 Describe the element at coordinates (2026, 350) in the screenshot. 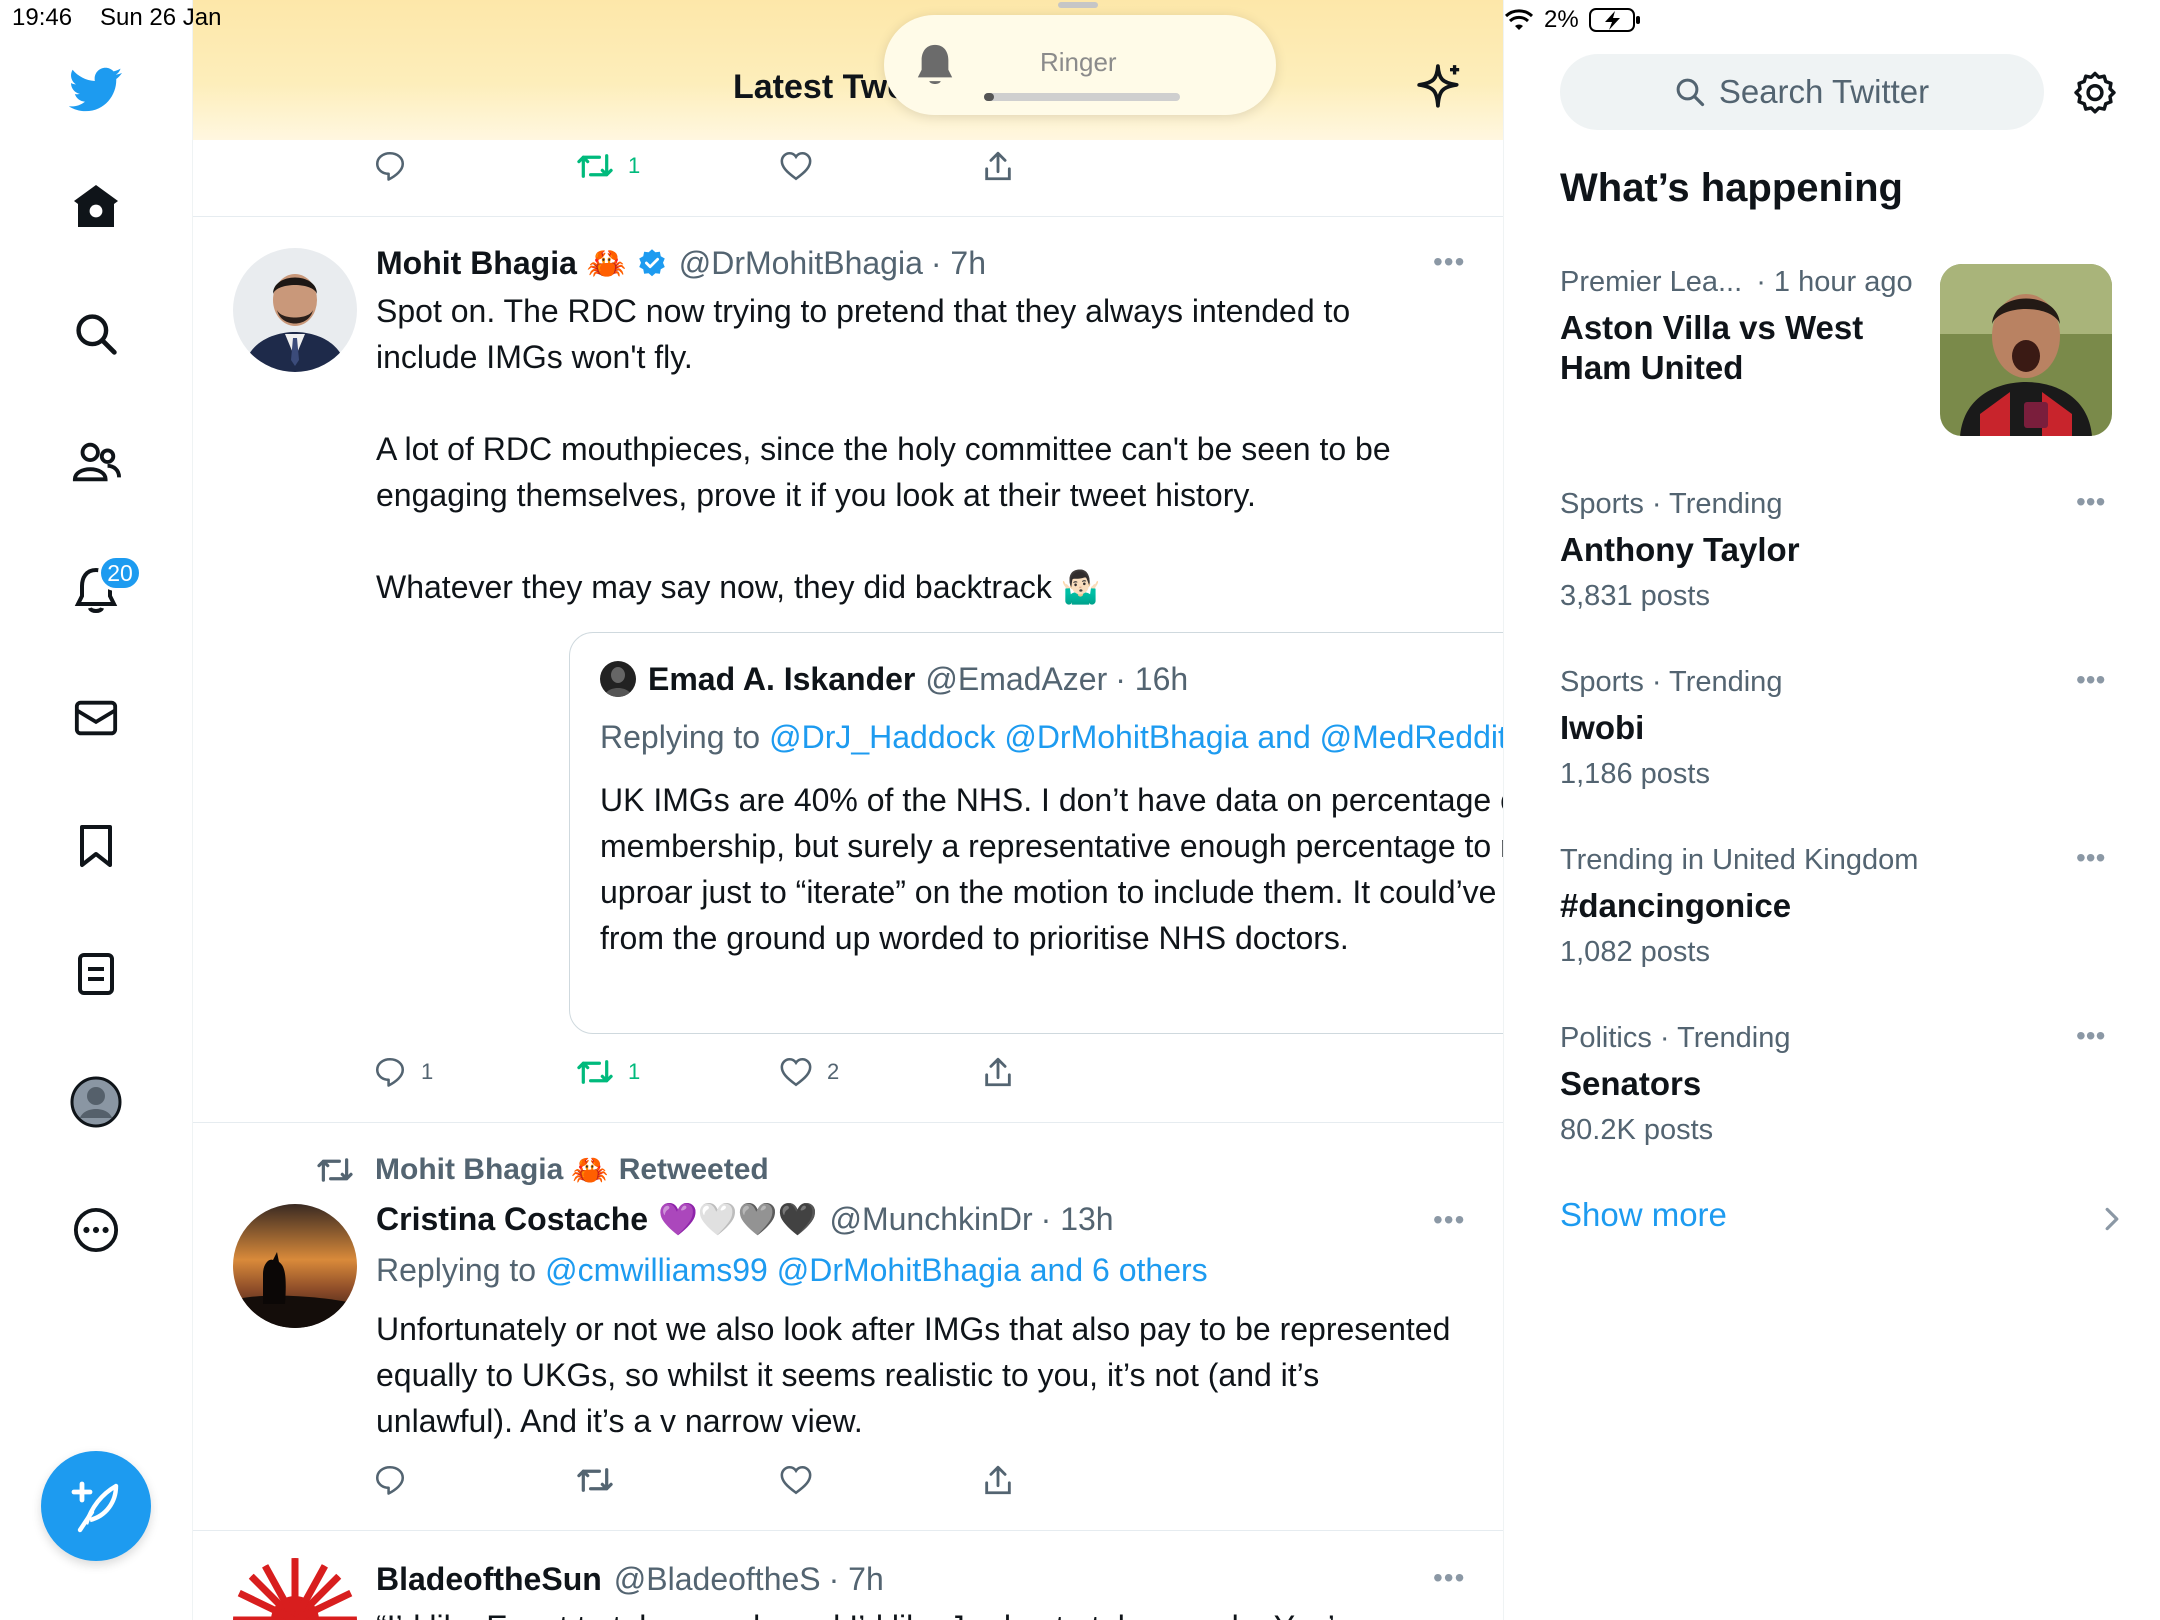

I see `featured-thumbnail` at that location.